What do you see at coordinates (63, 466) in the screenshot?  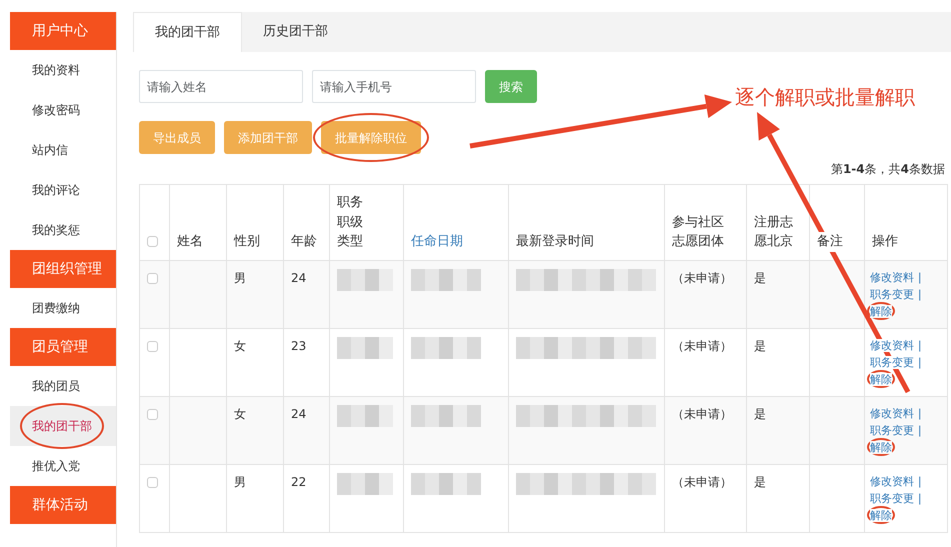 I see `sidebar-item: 推优入党` at bounding box center [63, 466].